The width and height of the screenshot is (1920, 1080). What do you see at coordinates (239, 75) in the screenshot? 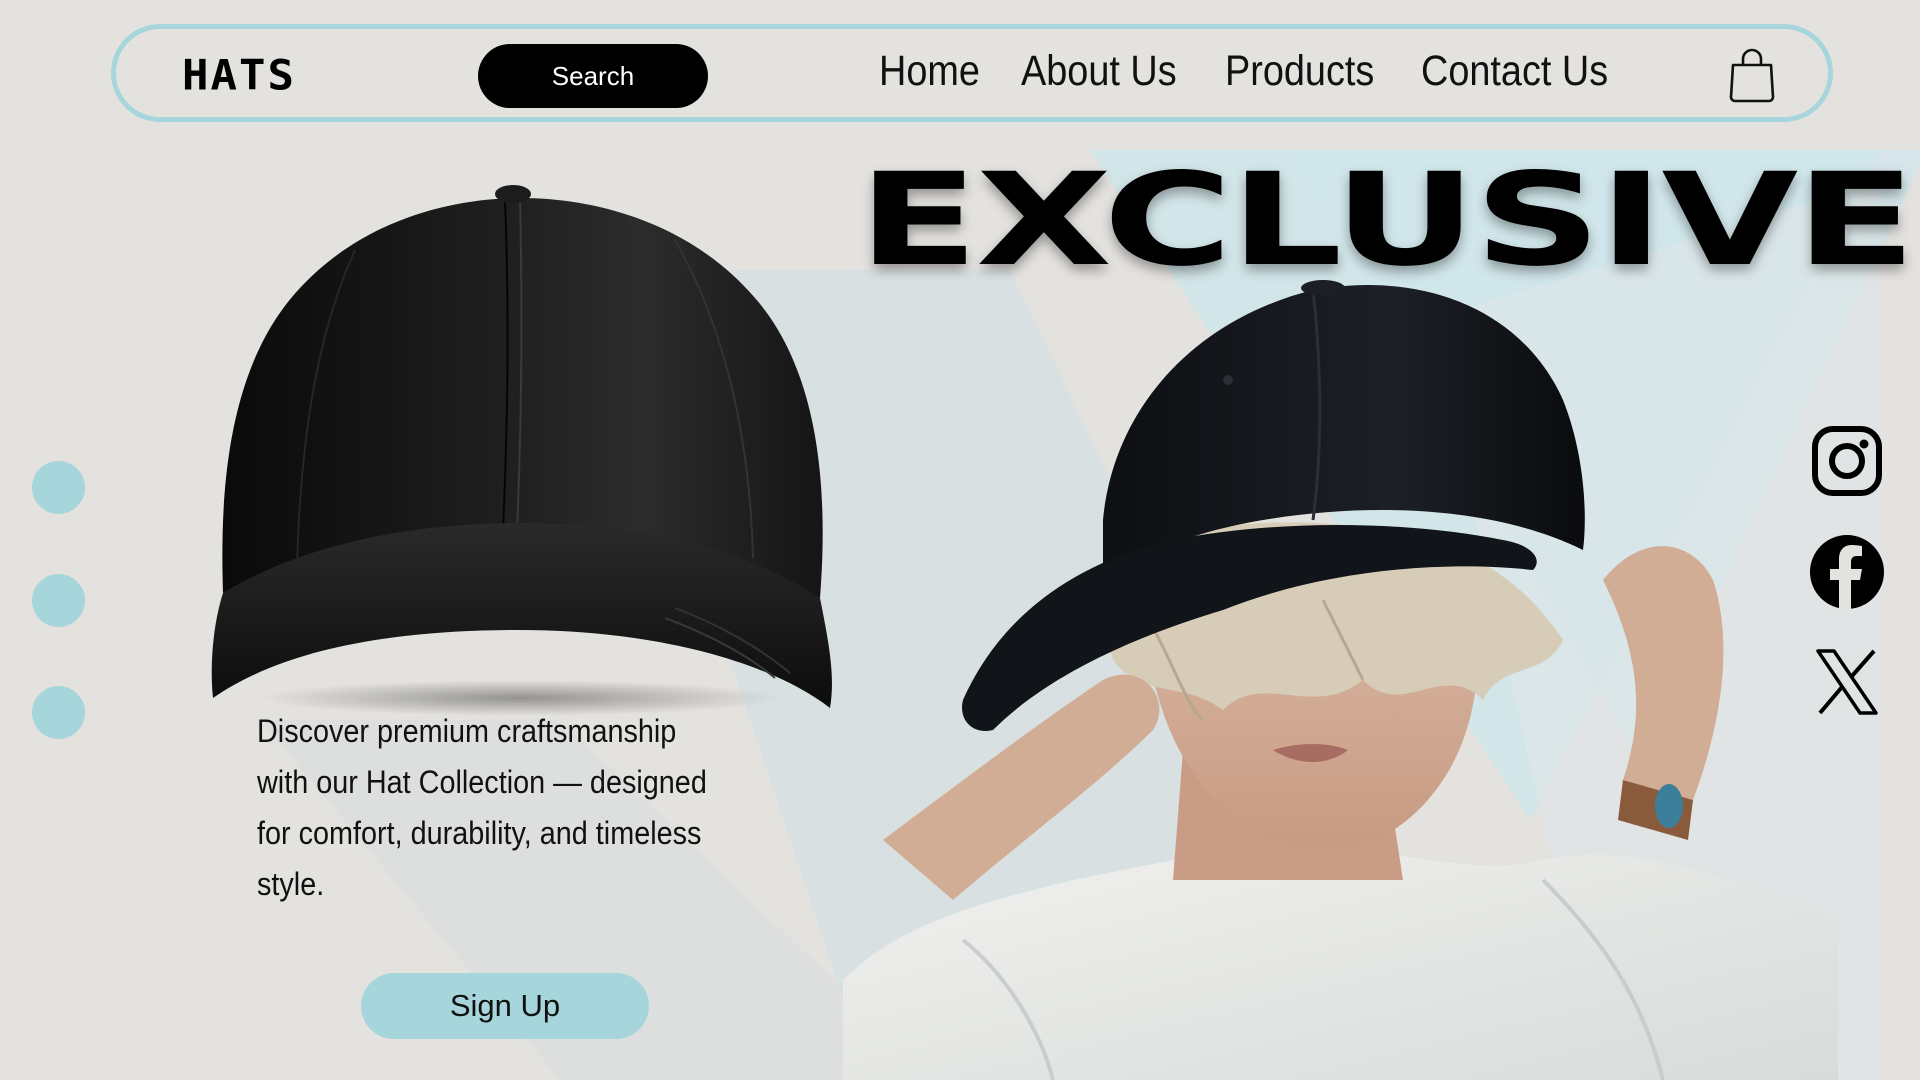
I see `brand-logo: HATS` at bounding box center [239, 75].